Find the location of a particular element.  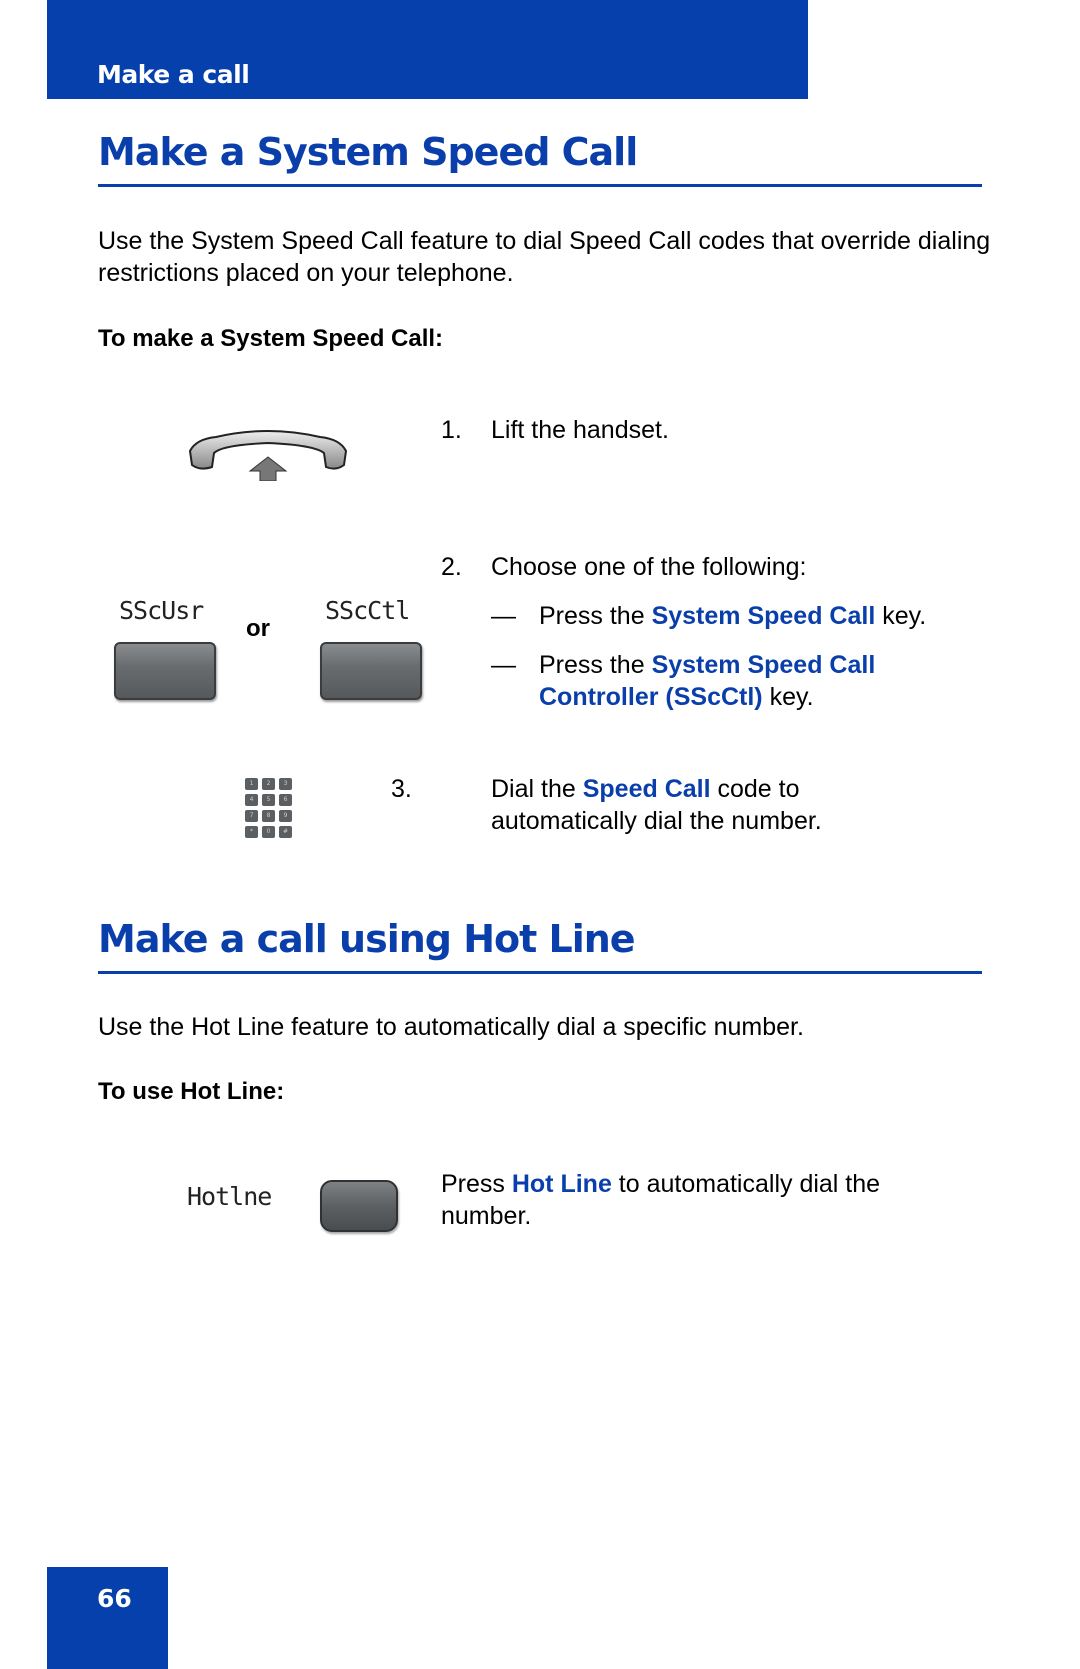

step-2: 2. Choose one of the following: is located at coordinates (624, 567).